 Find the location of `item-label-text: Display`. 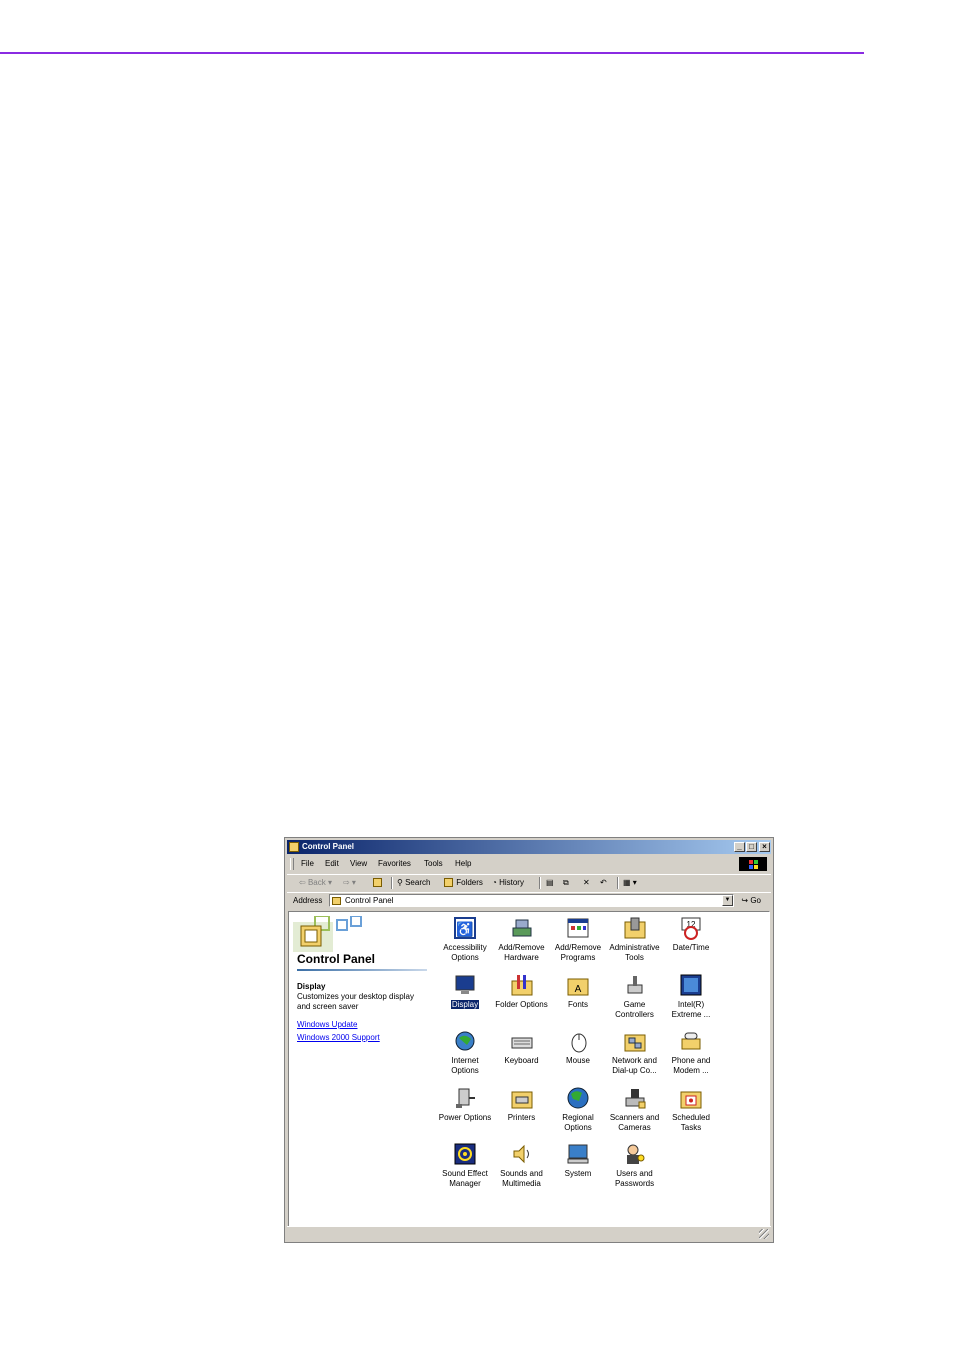

item-label-text: Display is located at coordinates (465, 1004).